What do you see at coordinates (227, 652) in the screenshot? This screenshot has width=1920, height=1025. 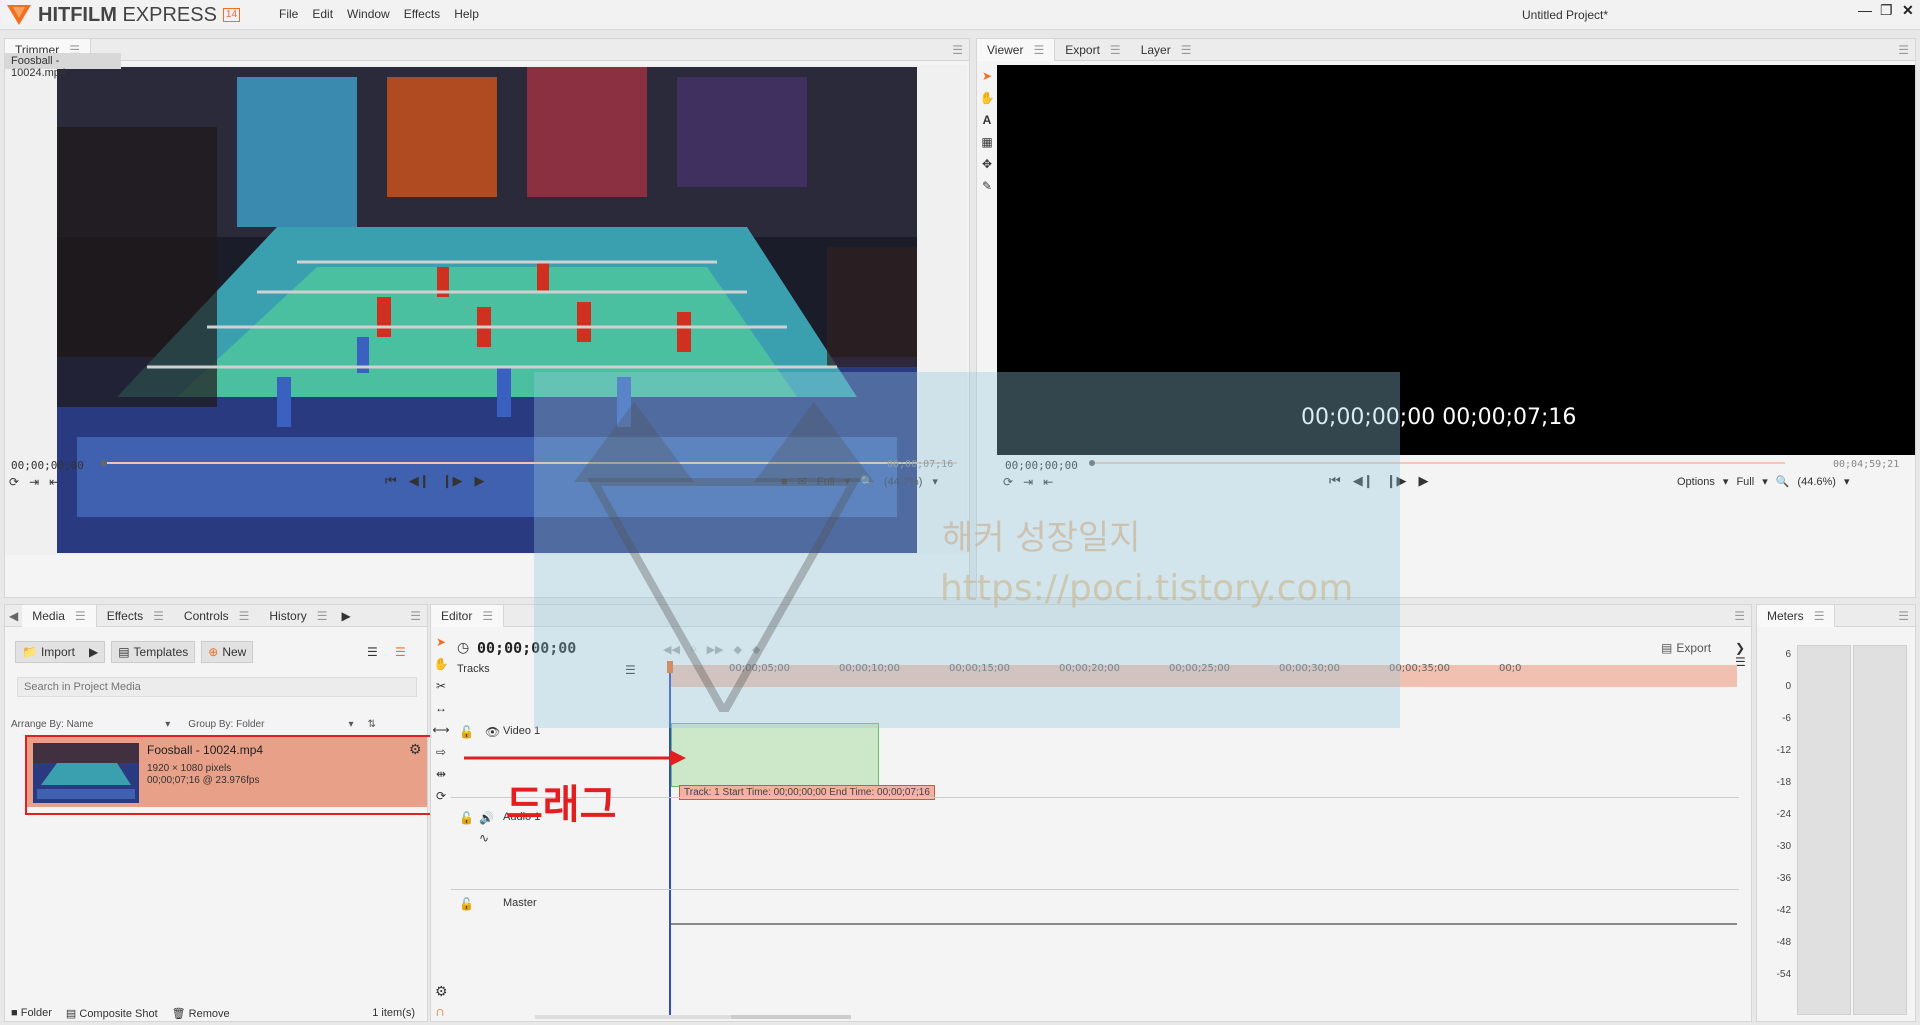 I see `new-button: ⊕ New` at bounding box center [227, 652].